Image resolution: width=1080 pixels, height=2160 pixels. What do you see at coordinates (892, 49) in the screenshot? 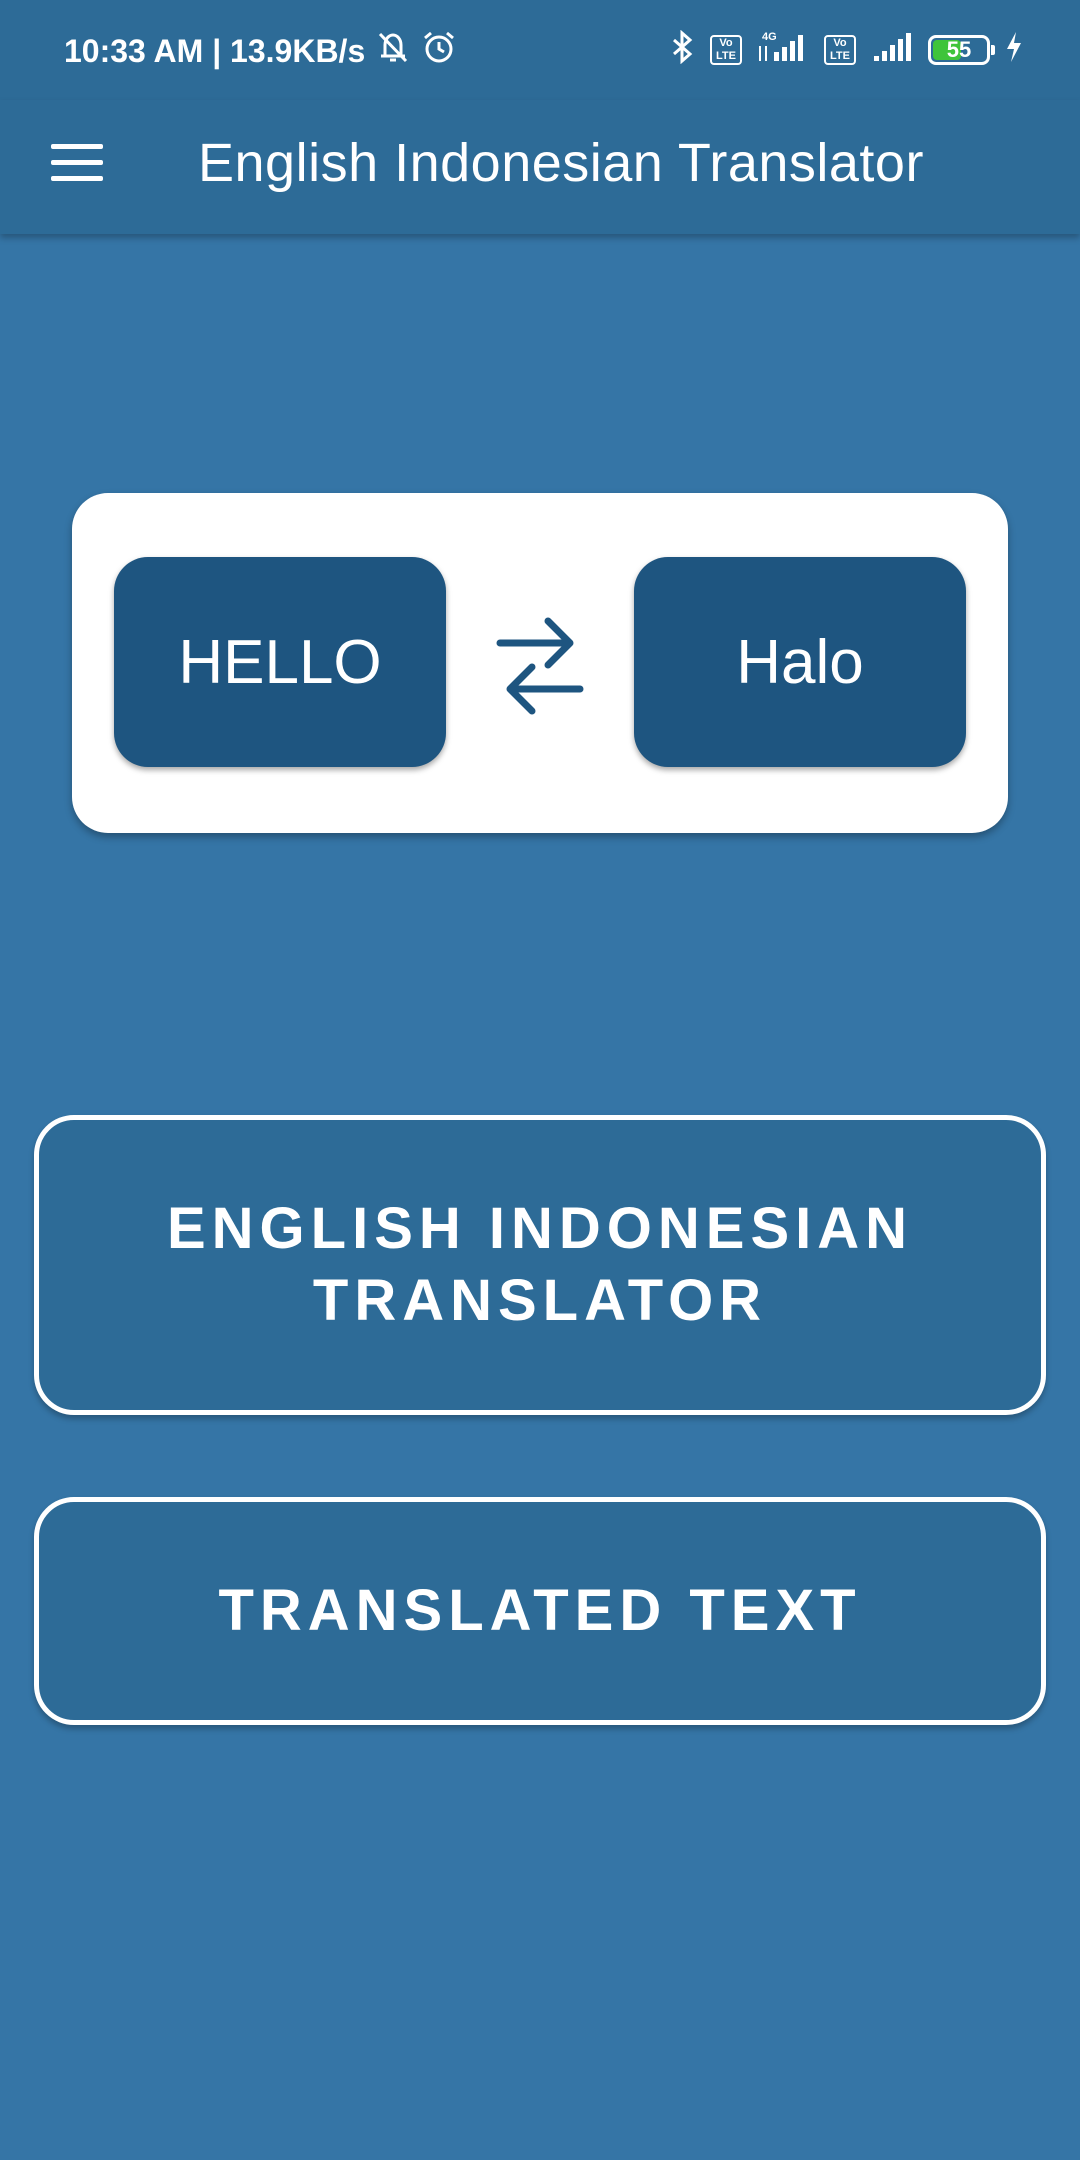
I see `signal-icon` at bounding box center [892, 49].